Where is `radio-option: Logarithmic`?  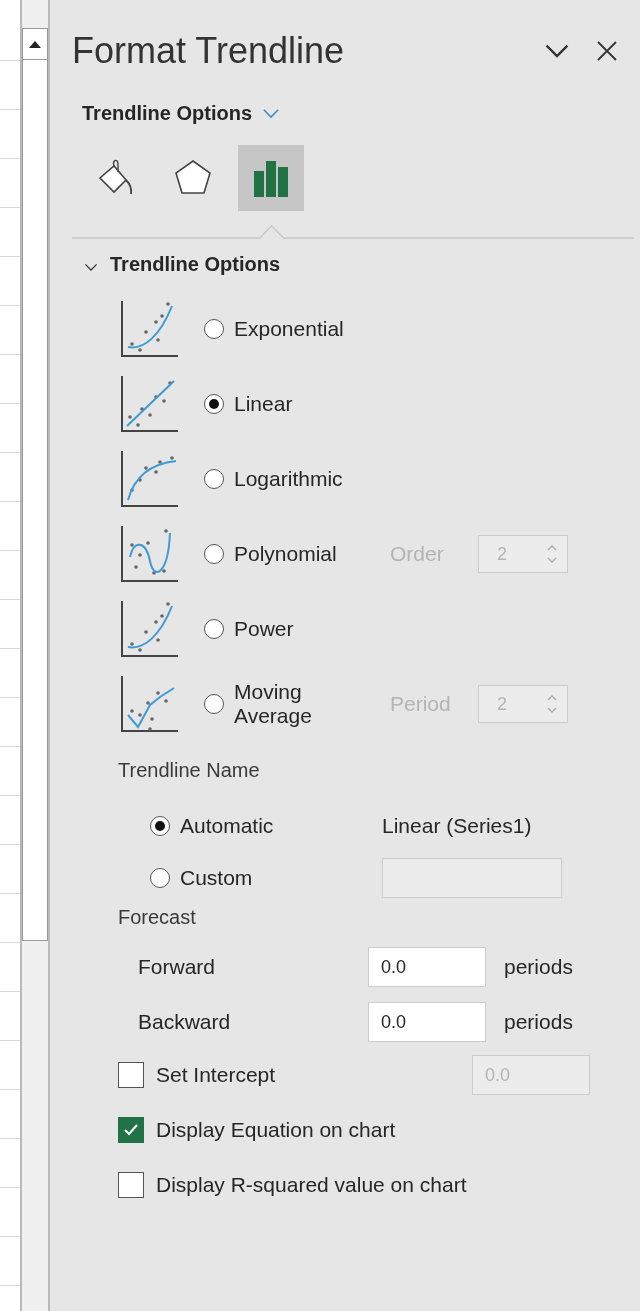
radio-option: Logarithmic is located at coordinates (297, 479).